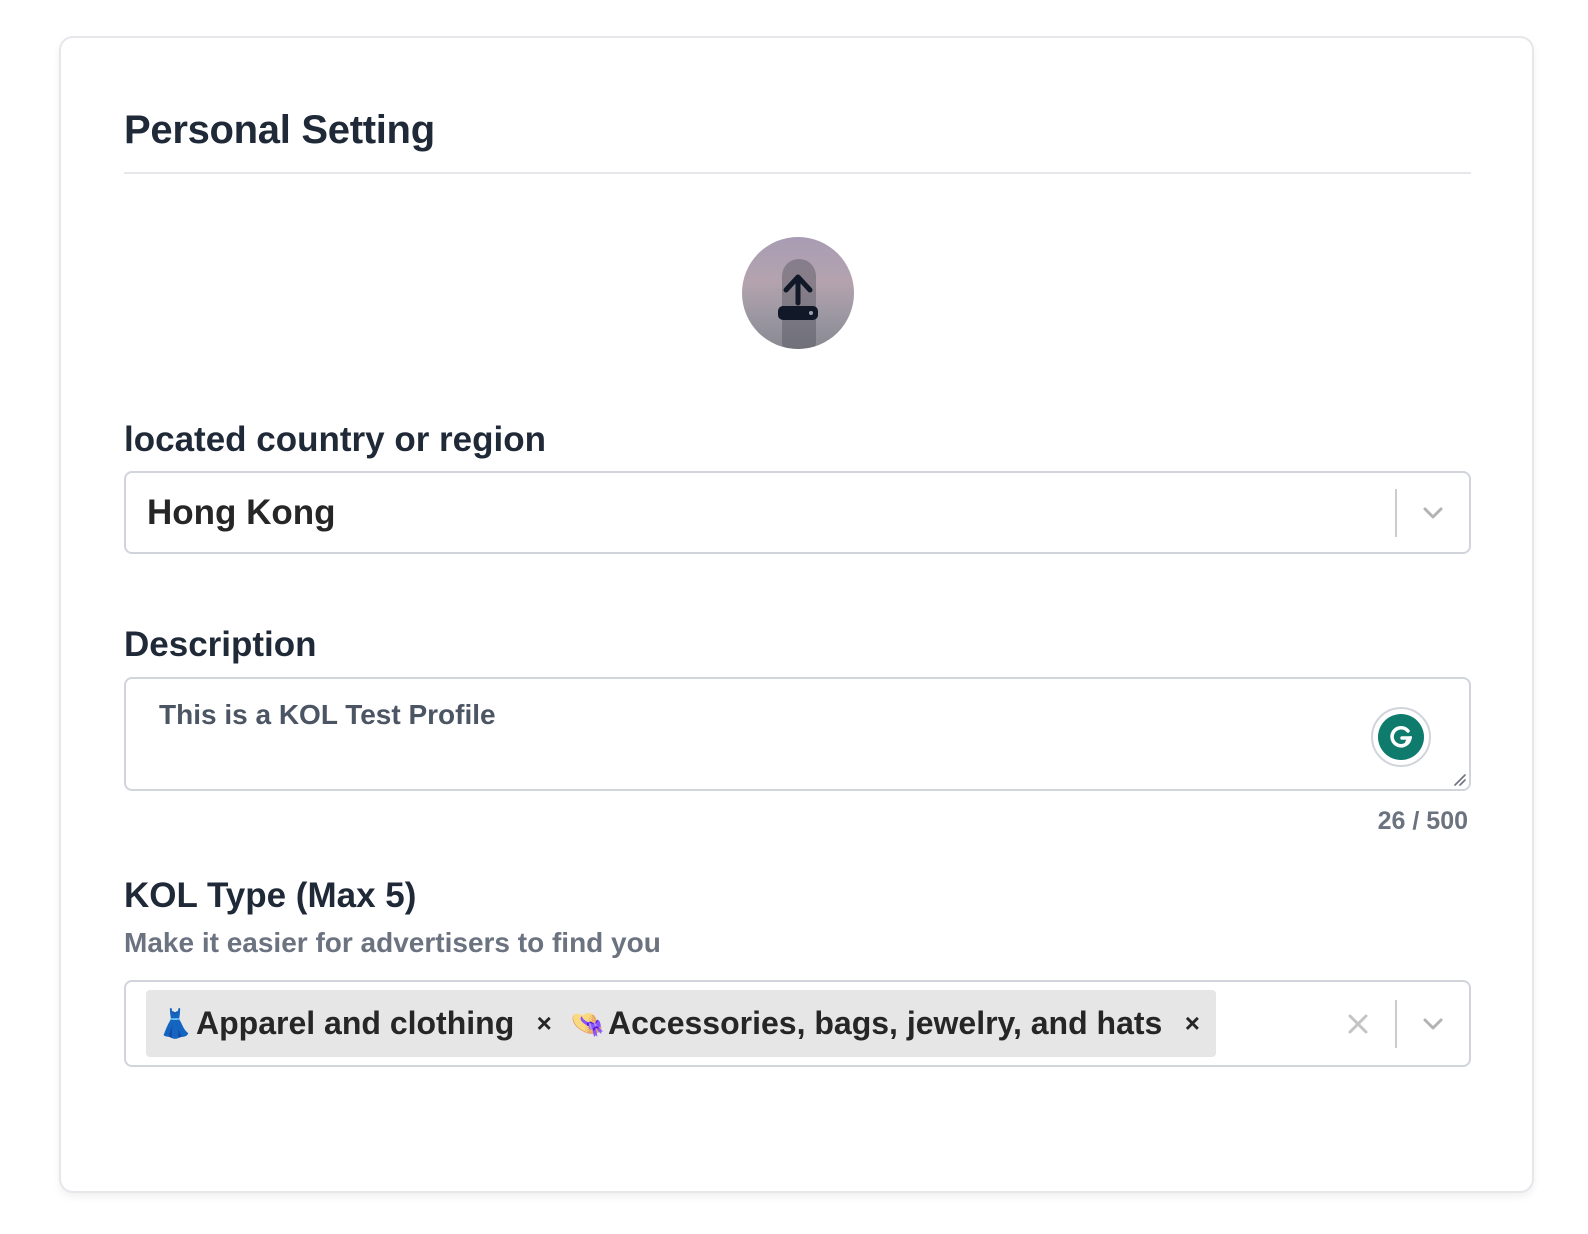  Describe the element at coordinates (279, 130) in the screenshot. I see `page-title: Personal Setting` at that location.